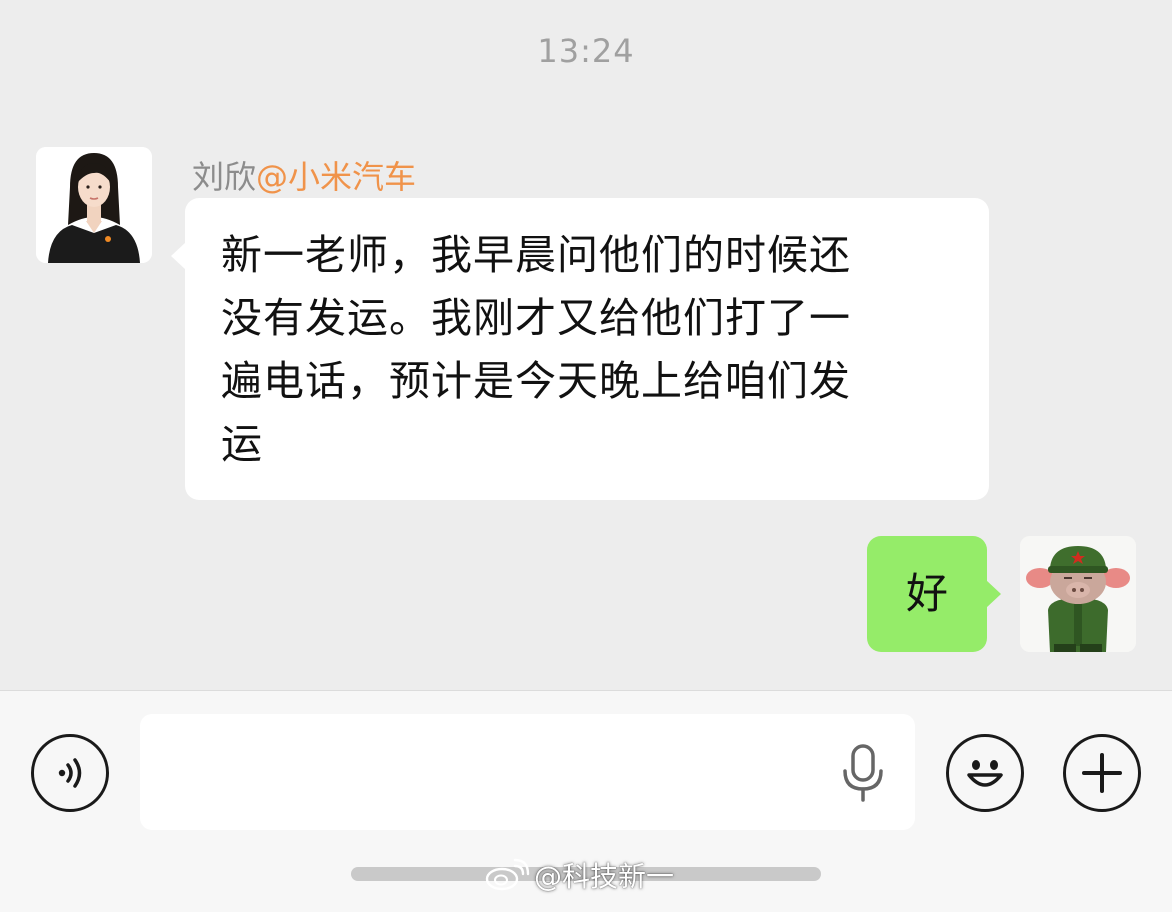 Image resolution: width=1172 pixels, height=912 pixels. I want to click on more-actions-button, so click(1102, 773).